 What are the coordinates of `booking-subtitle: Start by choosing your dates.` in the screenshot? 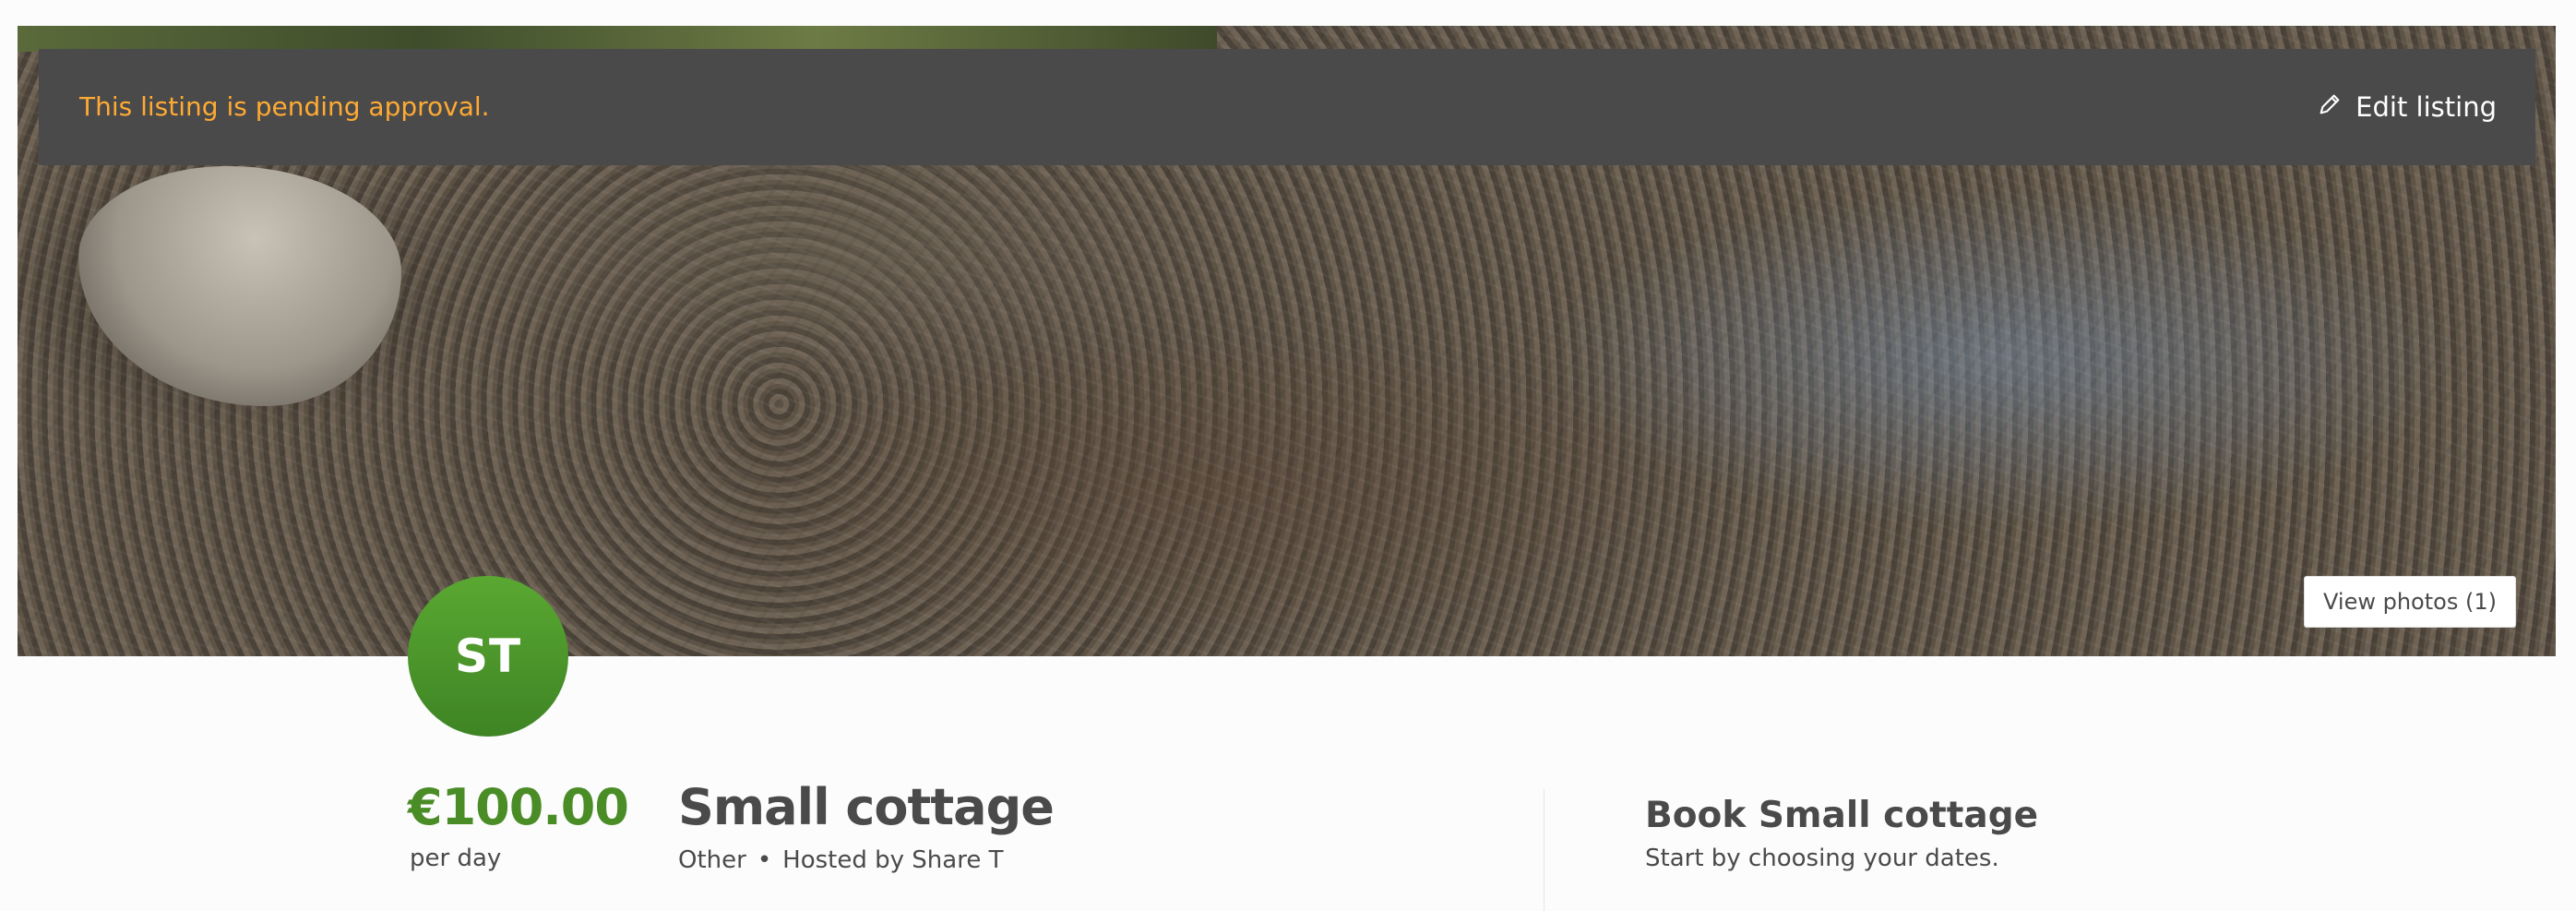 It's located at (1822, 858).